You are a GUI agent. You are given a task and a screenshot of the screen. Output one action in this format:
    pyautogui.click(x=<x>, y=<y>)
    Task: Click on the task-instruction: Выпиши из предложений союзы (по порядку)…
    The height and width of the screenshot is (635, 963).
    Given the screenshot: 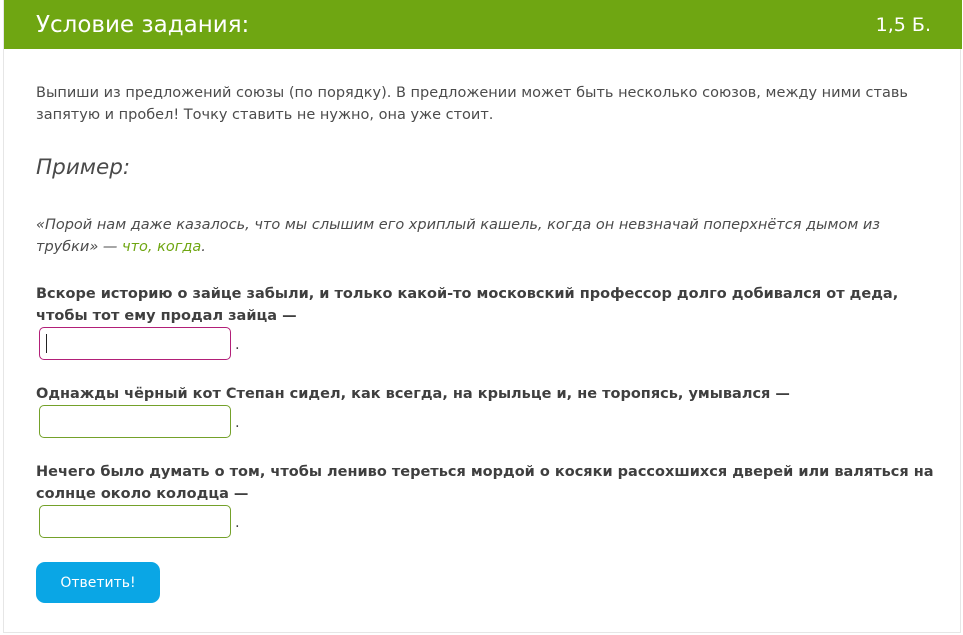 What is the action you would take?
    pyautogui.click(x=472, y=104)
    